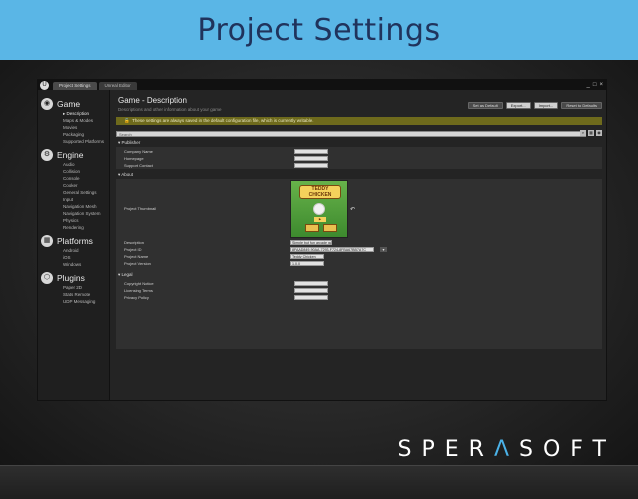  What do you see at coordinates (138, 151) in the screenshot?
I see `row-company-name: Company Name` at bounding box center [138, 151].